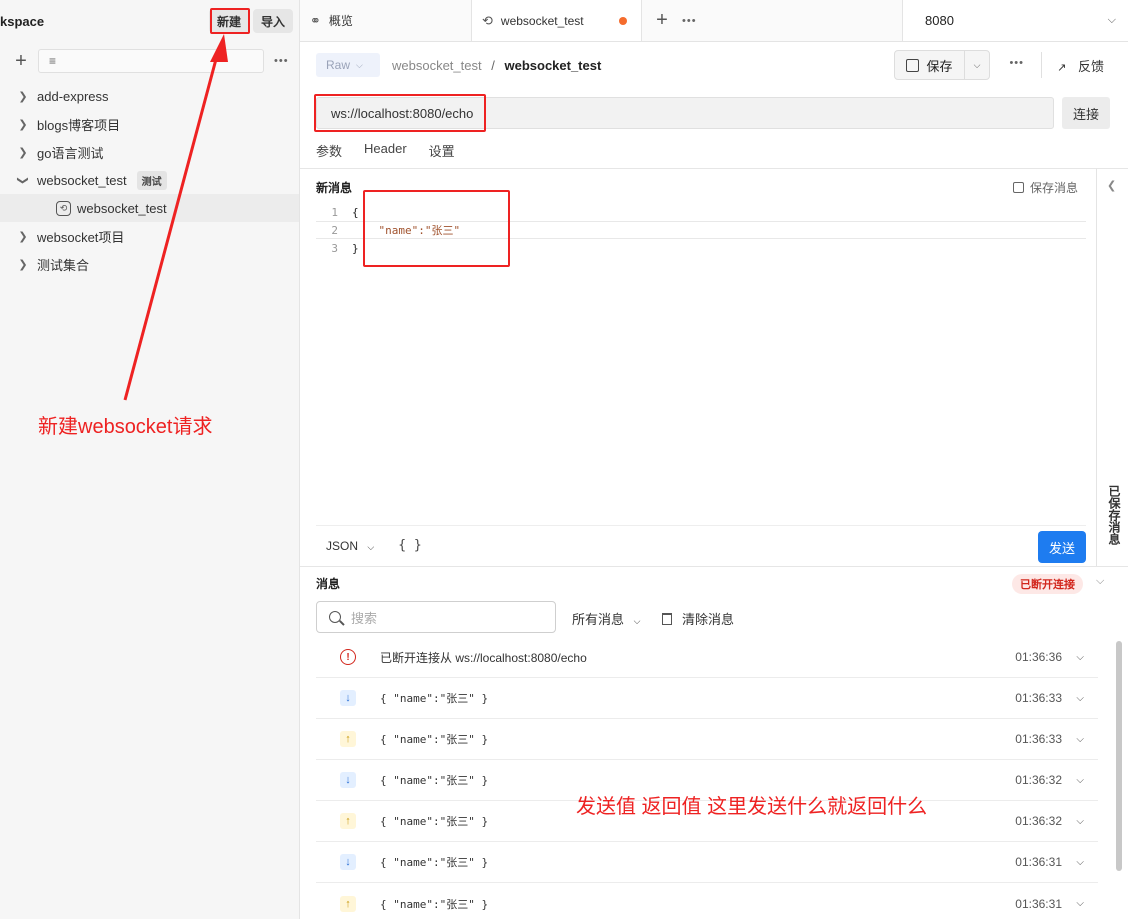 Image resolution: width=1128 pixels, height=919 pixels. Describe the element at coordinates (175, 217) in the screenshot. I see `annotation-arrow` at that location.